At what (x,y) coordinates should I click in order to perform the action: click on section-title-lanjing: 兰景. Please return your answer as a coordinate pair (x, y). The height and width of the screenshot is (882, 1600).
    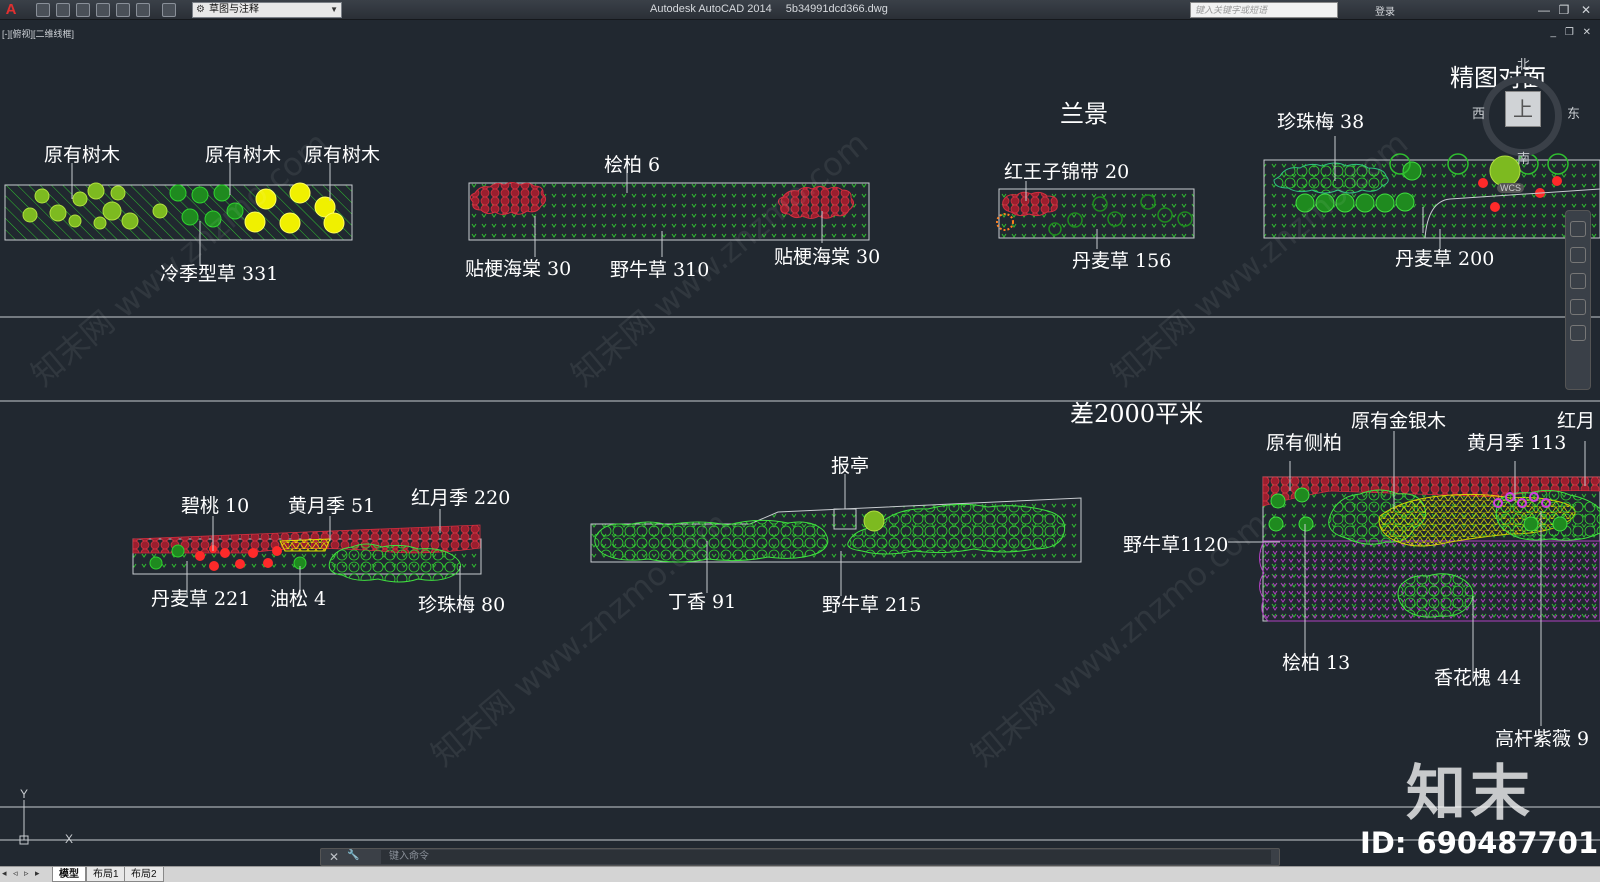
    Looking at the image, I should click on (1084, 114).